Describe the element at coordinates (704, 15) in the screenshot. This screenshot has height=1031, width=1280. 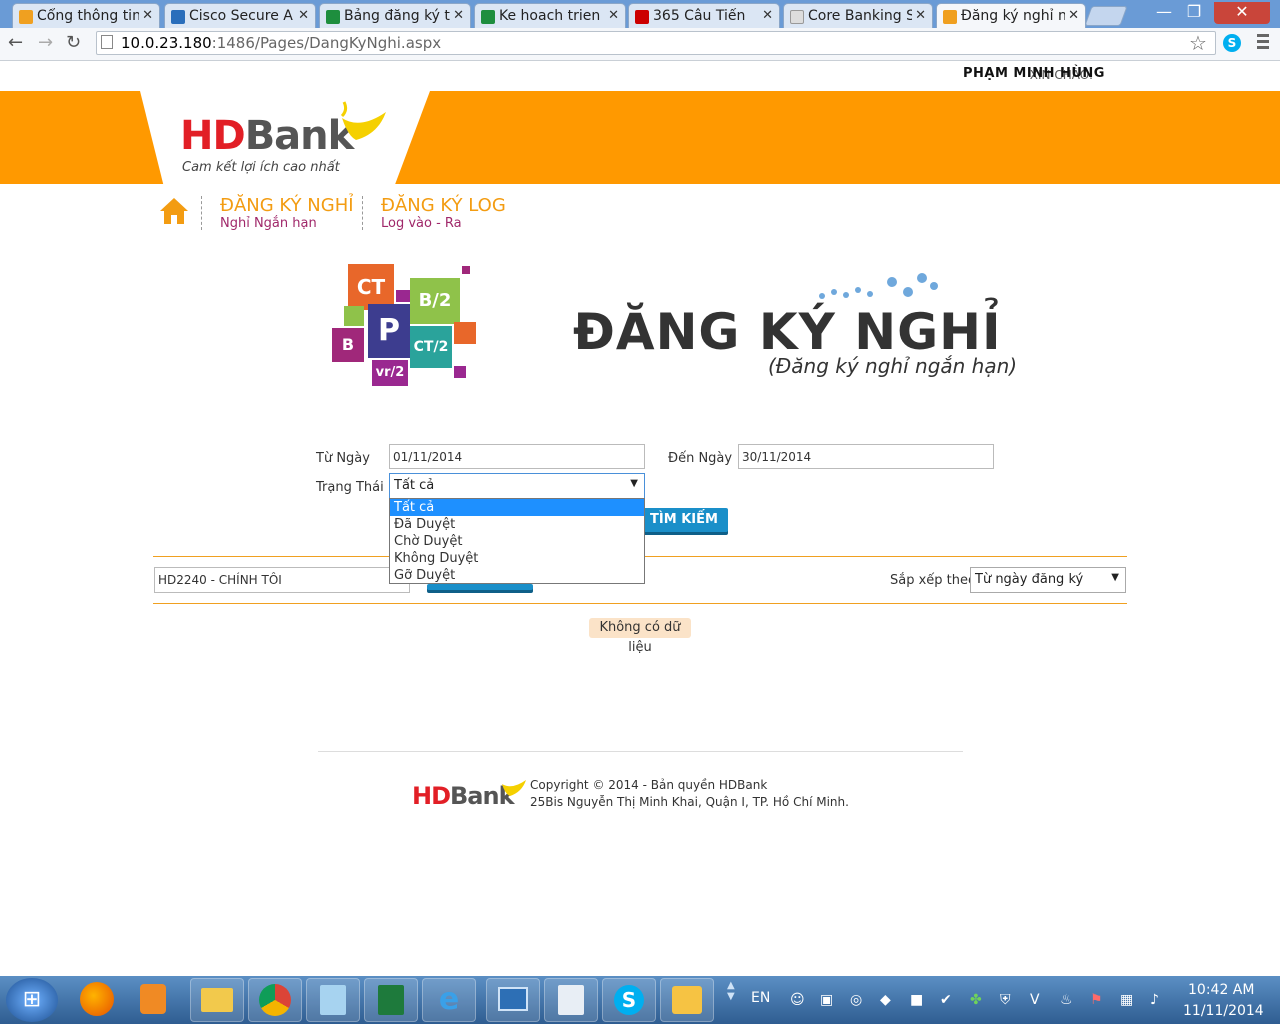
I see `browser-tab: 365 Câu Tiến ✕` at that location.